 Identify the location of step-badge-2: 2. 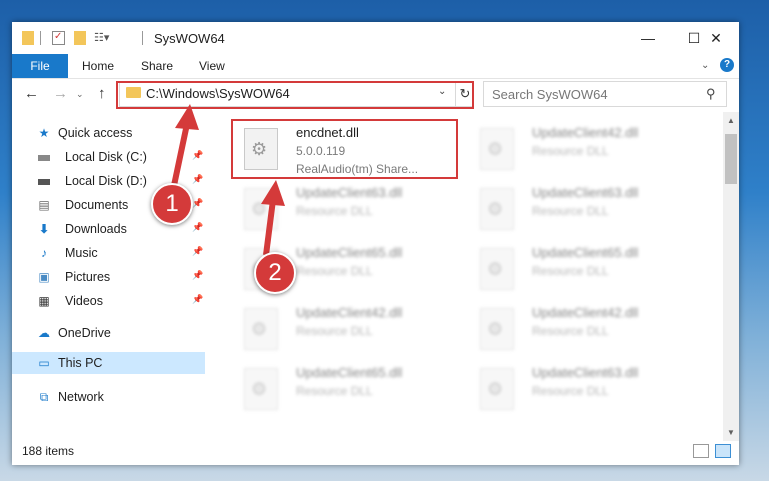
(275, 273).